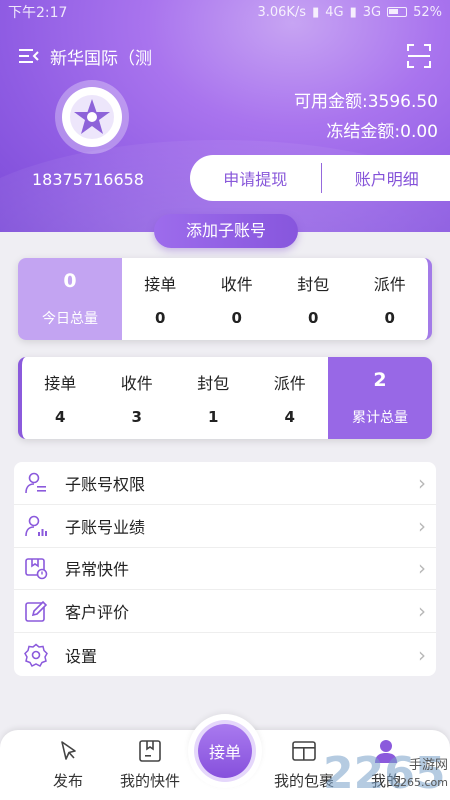 This screenshot has width=450, height=800. I want to click on gear-icon, so click(36, 655).